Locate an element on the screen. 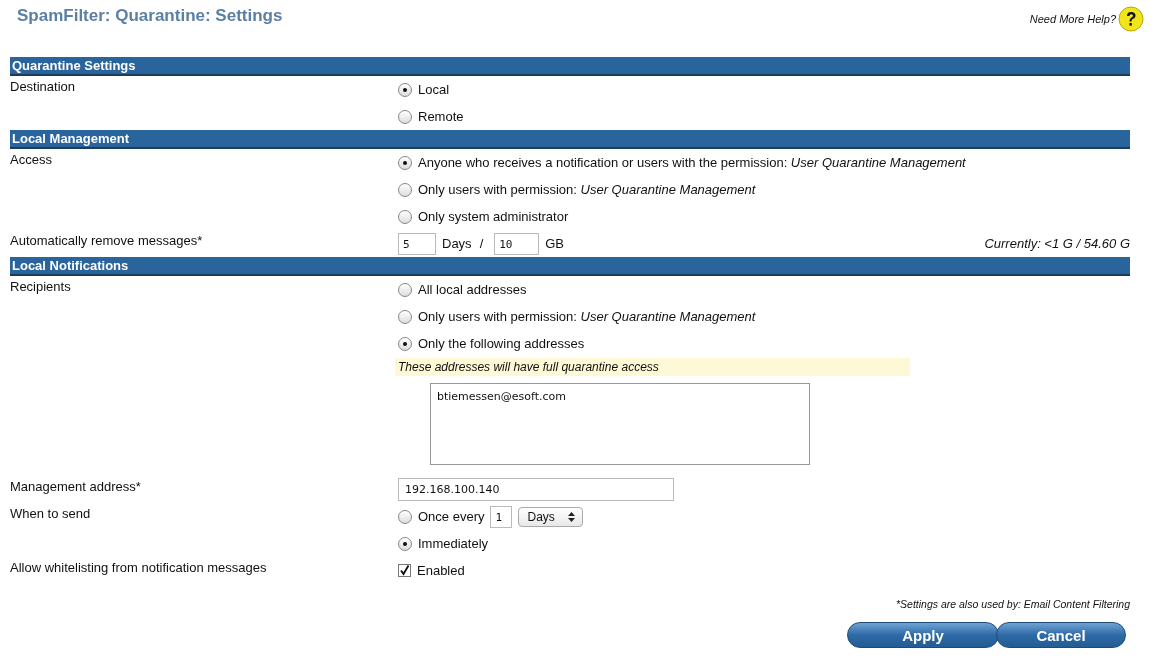  address-field: 192.168.100.140 is located at coordinates (536, 489).